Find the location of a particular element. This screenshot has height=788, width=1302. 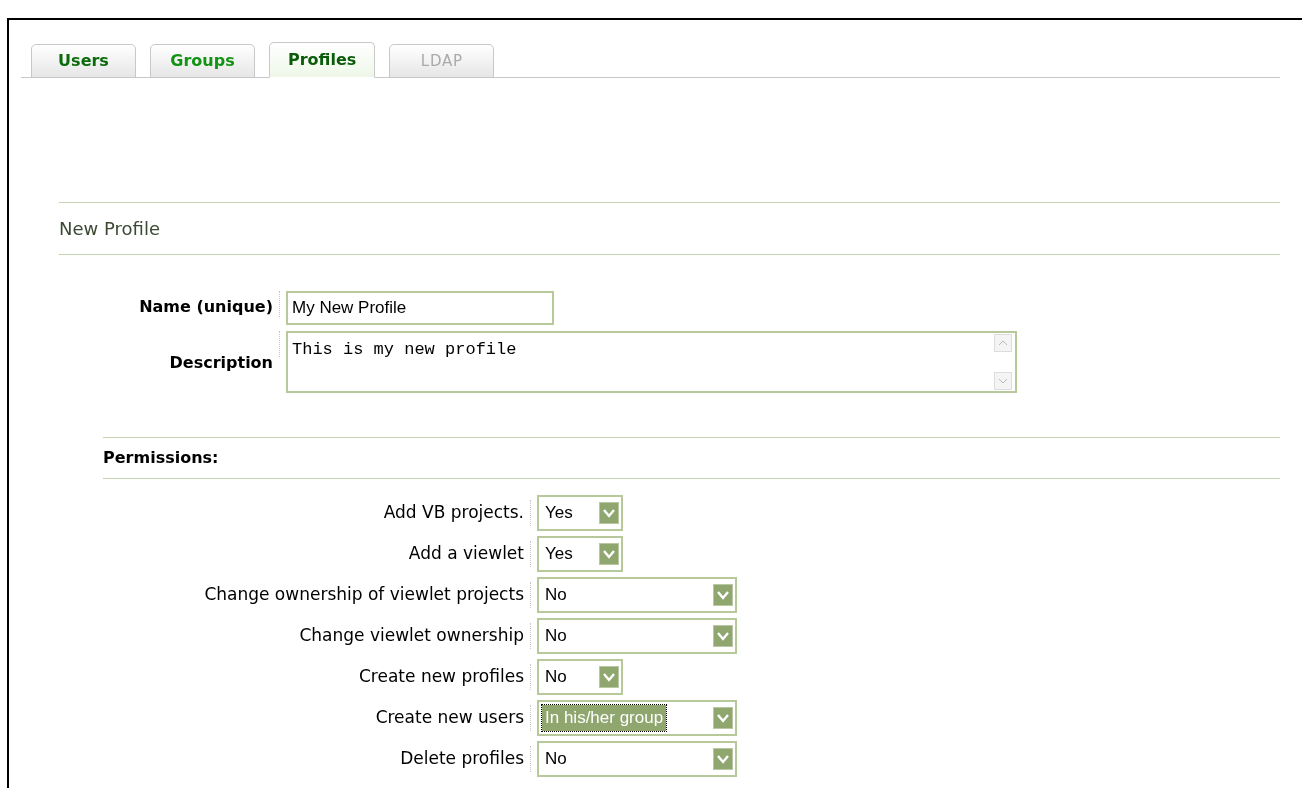

permission-label: Add VB projects. is located at coordinates (453, 513).